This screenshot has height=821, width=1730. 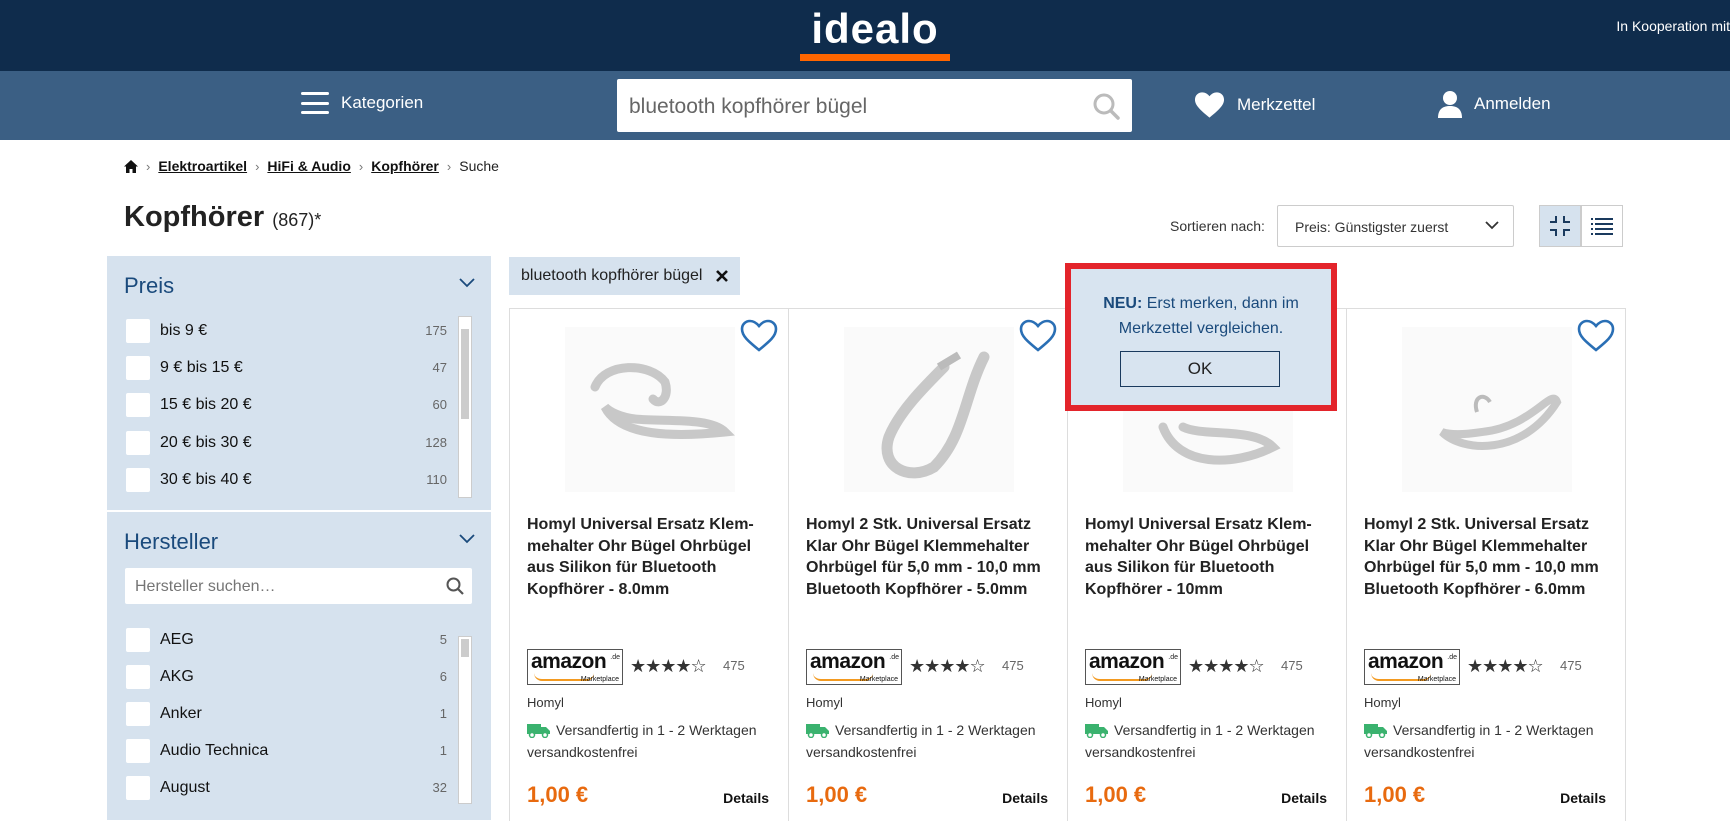 What do you see at coordinates (184, 368) in the screenshot?
I see `filter-option: 9 € bis 15 €` at bounding box center [184, 368].